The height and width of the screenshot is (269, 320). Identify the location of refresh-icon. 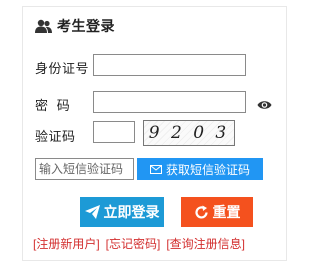
(201, 211).